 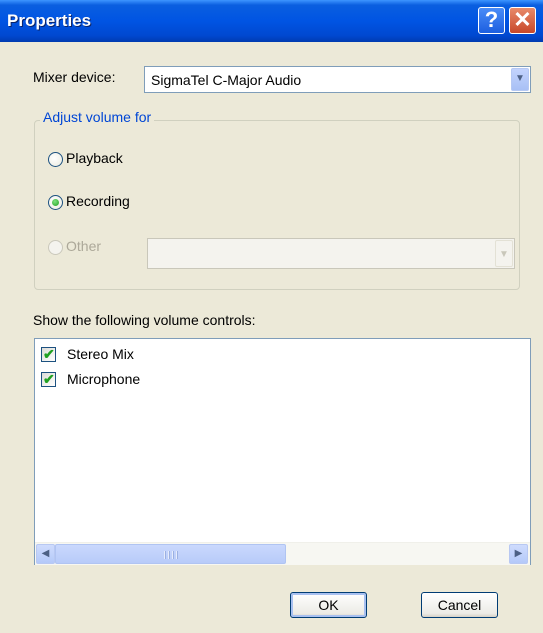 What do you see at coordinates (97, 117) in the screenshot?
I see `adjust-volume-legend: Adjust volume for` at bounding box center [97, 117].